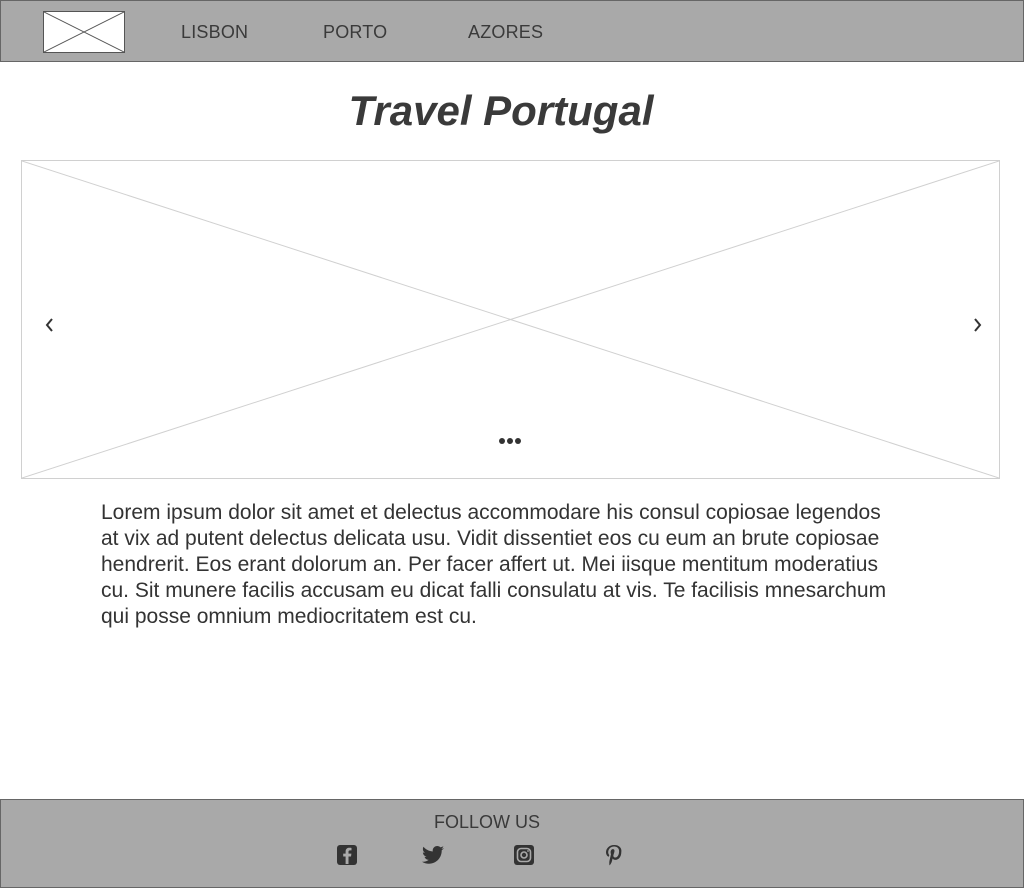 The image size is (1025, 889). What do you see at coordinates (214, 32) in the screenshot?
I see `nav-link-lisbon: LISBON` at bounding box center [214, 32].